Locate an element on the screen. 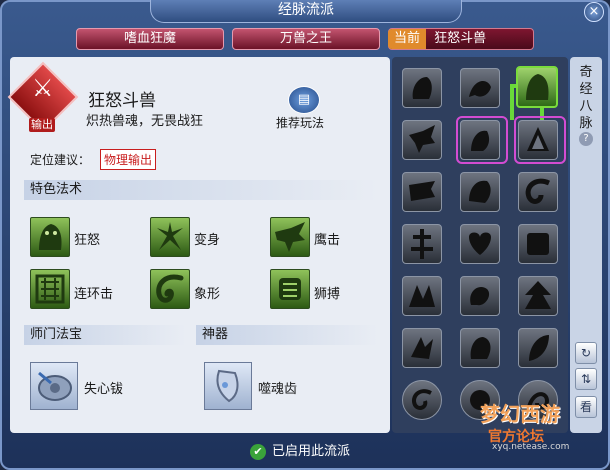 Image resolution: width=610 pixels, height=470 pixels. title-char: 脉 is located at coordinates (586, 123).